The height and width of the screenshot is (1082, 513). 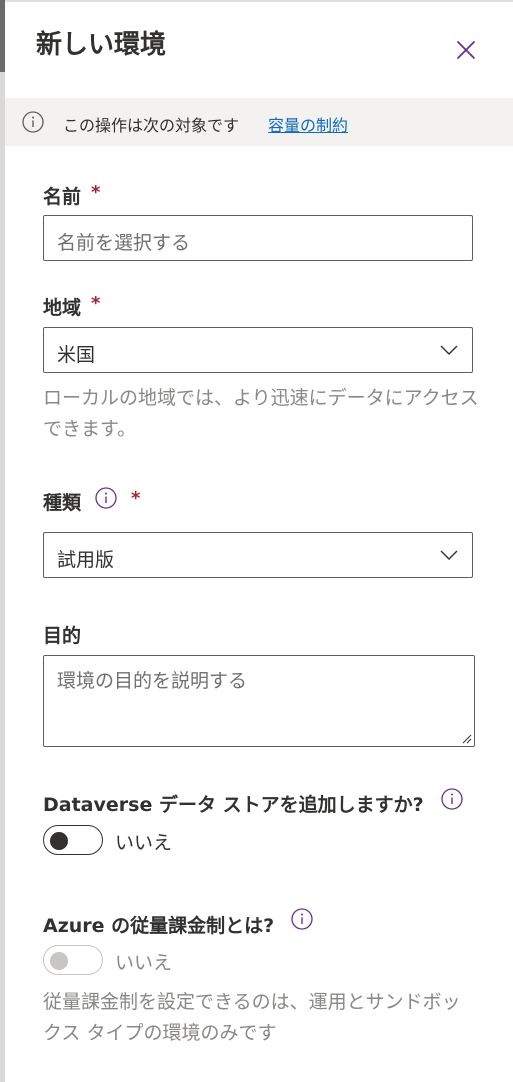 I want to click on panel-title: 新しい環境, so click(x=101, y=45).